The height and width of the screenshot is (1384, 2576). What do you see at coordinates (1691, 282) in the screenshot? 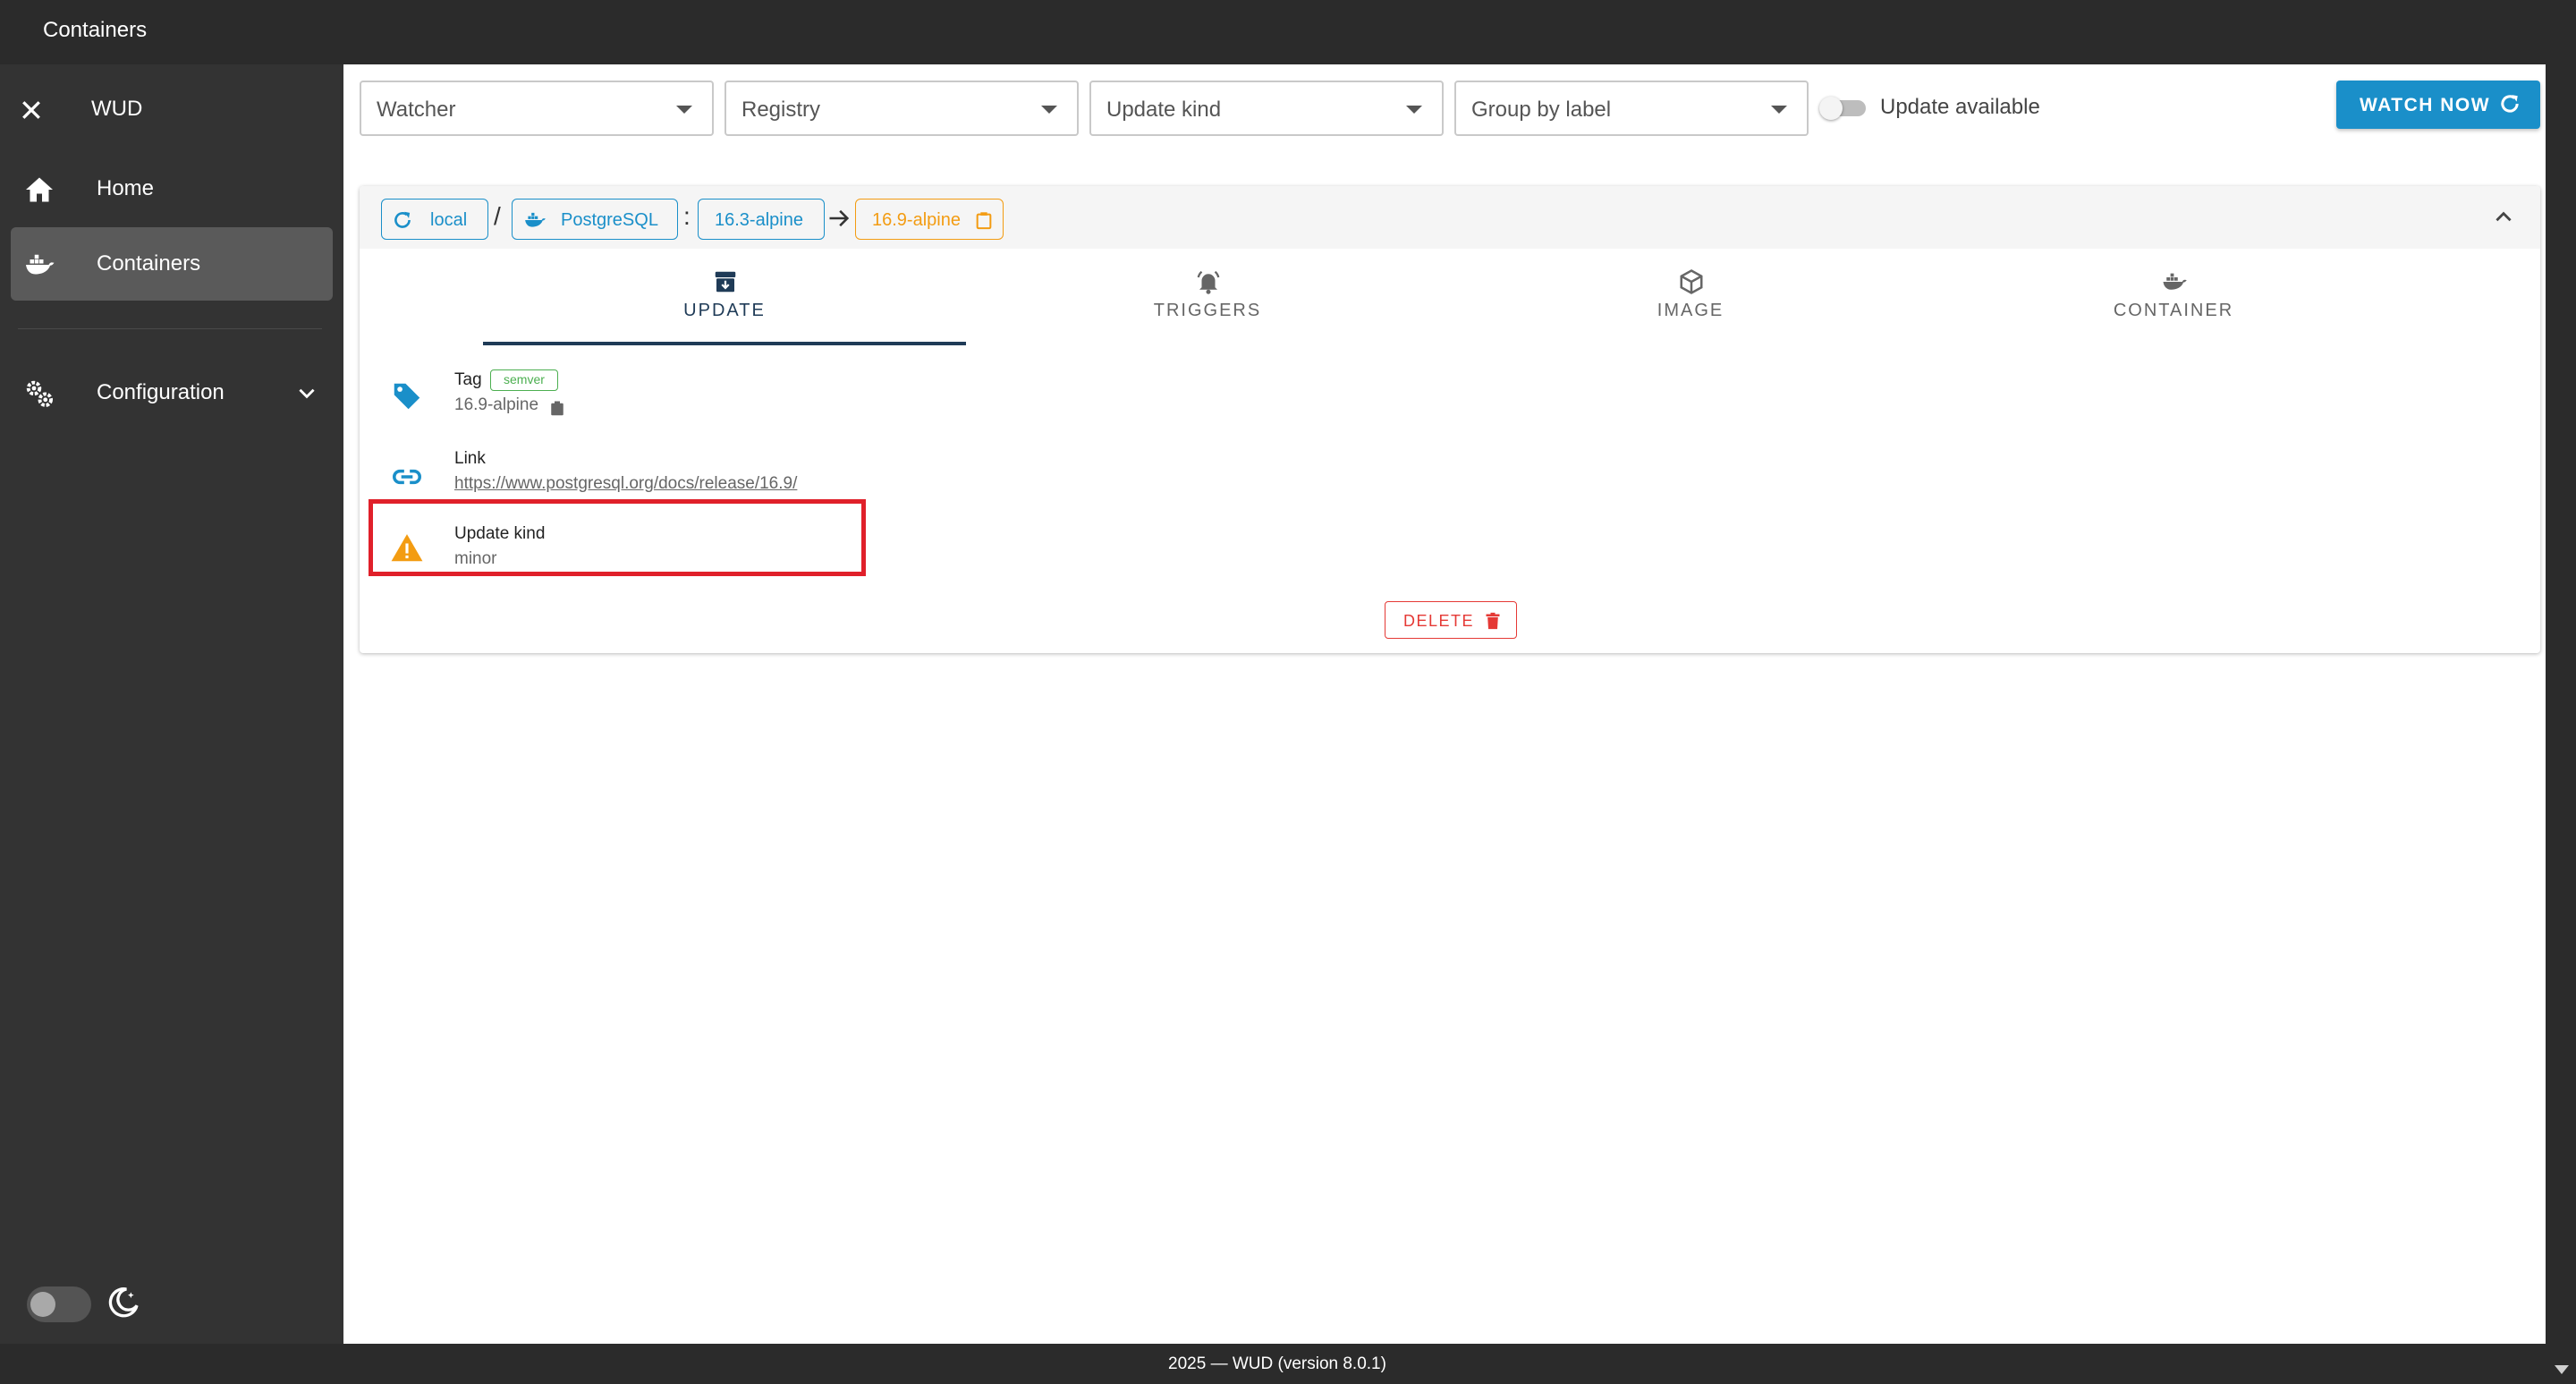
I see `package-icon` at bounding box center [1691, 282].